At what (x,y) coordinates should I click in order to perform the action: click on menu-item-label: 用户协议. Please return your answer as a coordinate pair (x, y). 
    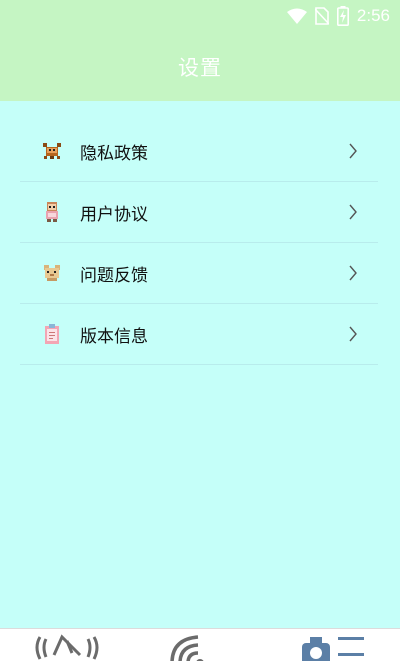
    Looking at the image, I should click on (114, 214).